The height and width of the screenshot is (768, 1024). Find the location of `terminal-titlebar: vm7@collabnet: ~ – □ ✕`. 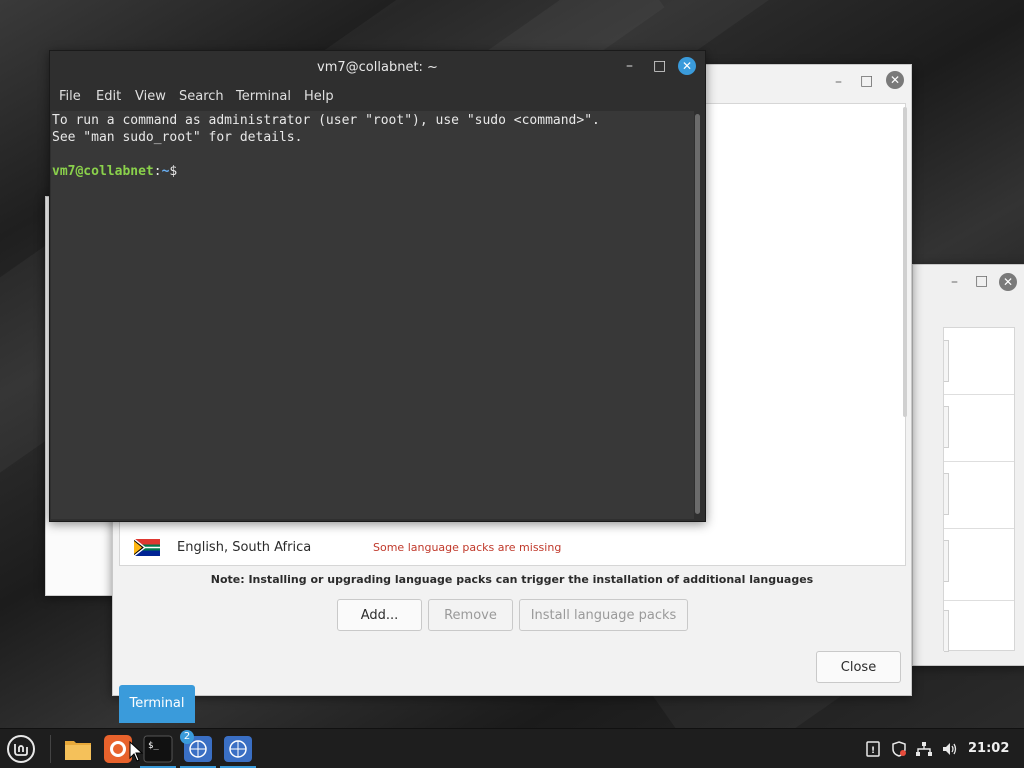

terminal-titlebar: vm7@collabnet: ~ – □ ✕ is located at coordinates (377, 68).